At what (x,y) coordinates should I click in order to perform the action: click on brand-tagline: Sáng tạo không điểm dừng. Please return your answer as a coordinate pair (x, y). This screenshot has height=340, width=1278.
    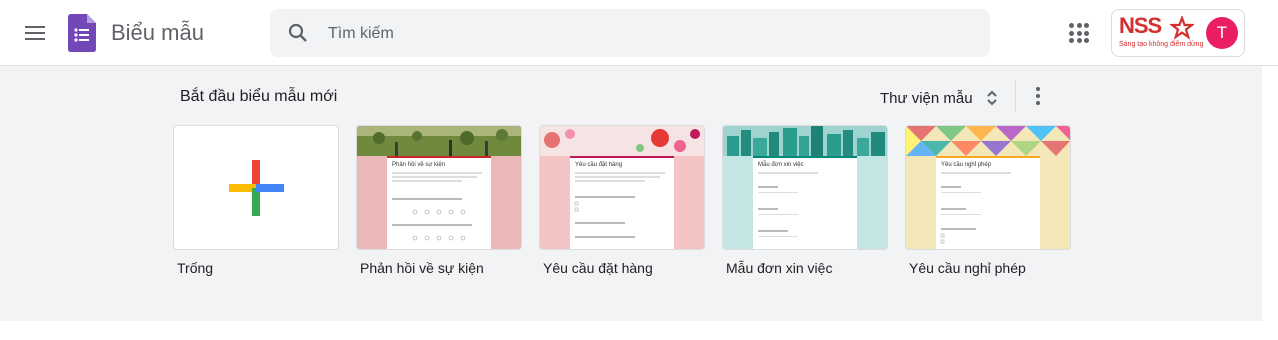
    Looking at the image, I should click on (1161, 44).